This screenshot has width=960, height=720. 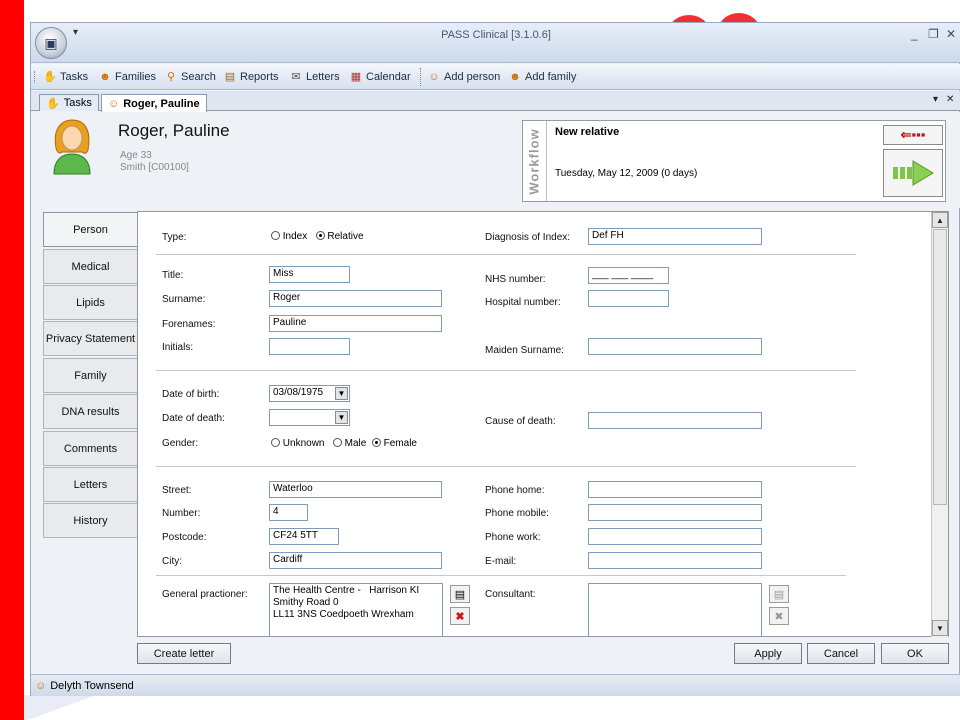 What do you see at coordinates (275, 235) in the screenshot?
I see `type-index-radio` at bounding box center [275, 235].